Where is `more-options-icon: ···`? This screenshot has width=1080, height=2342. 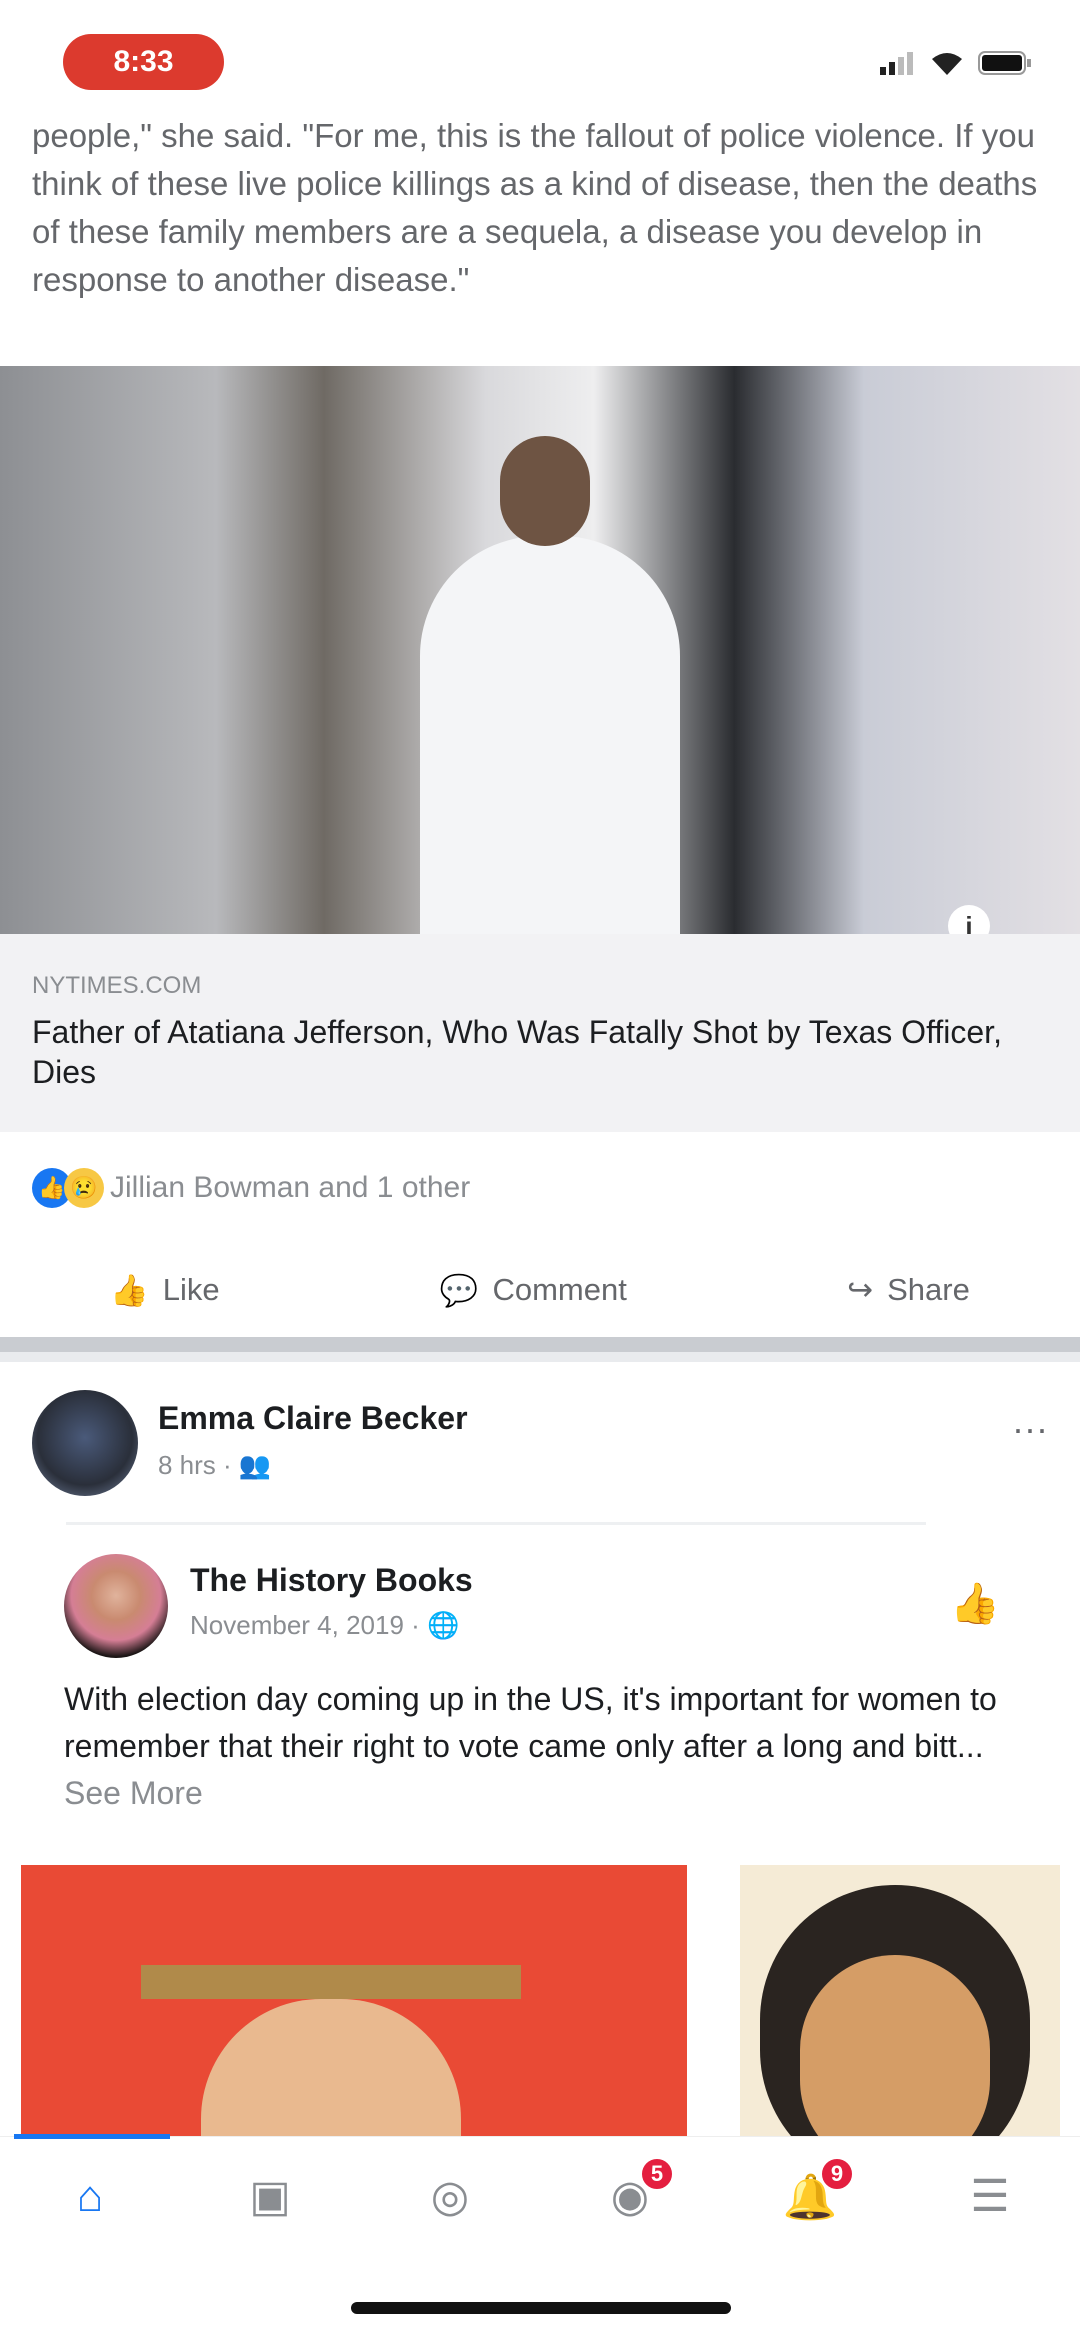 more-options-icon: ··· is located at coordinates (1030, 1429).